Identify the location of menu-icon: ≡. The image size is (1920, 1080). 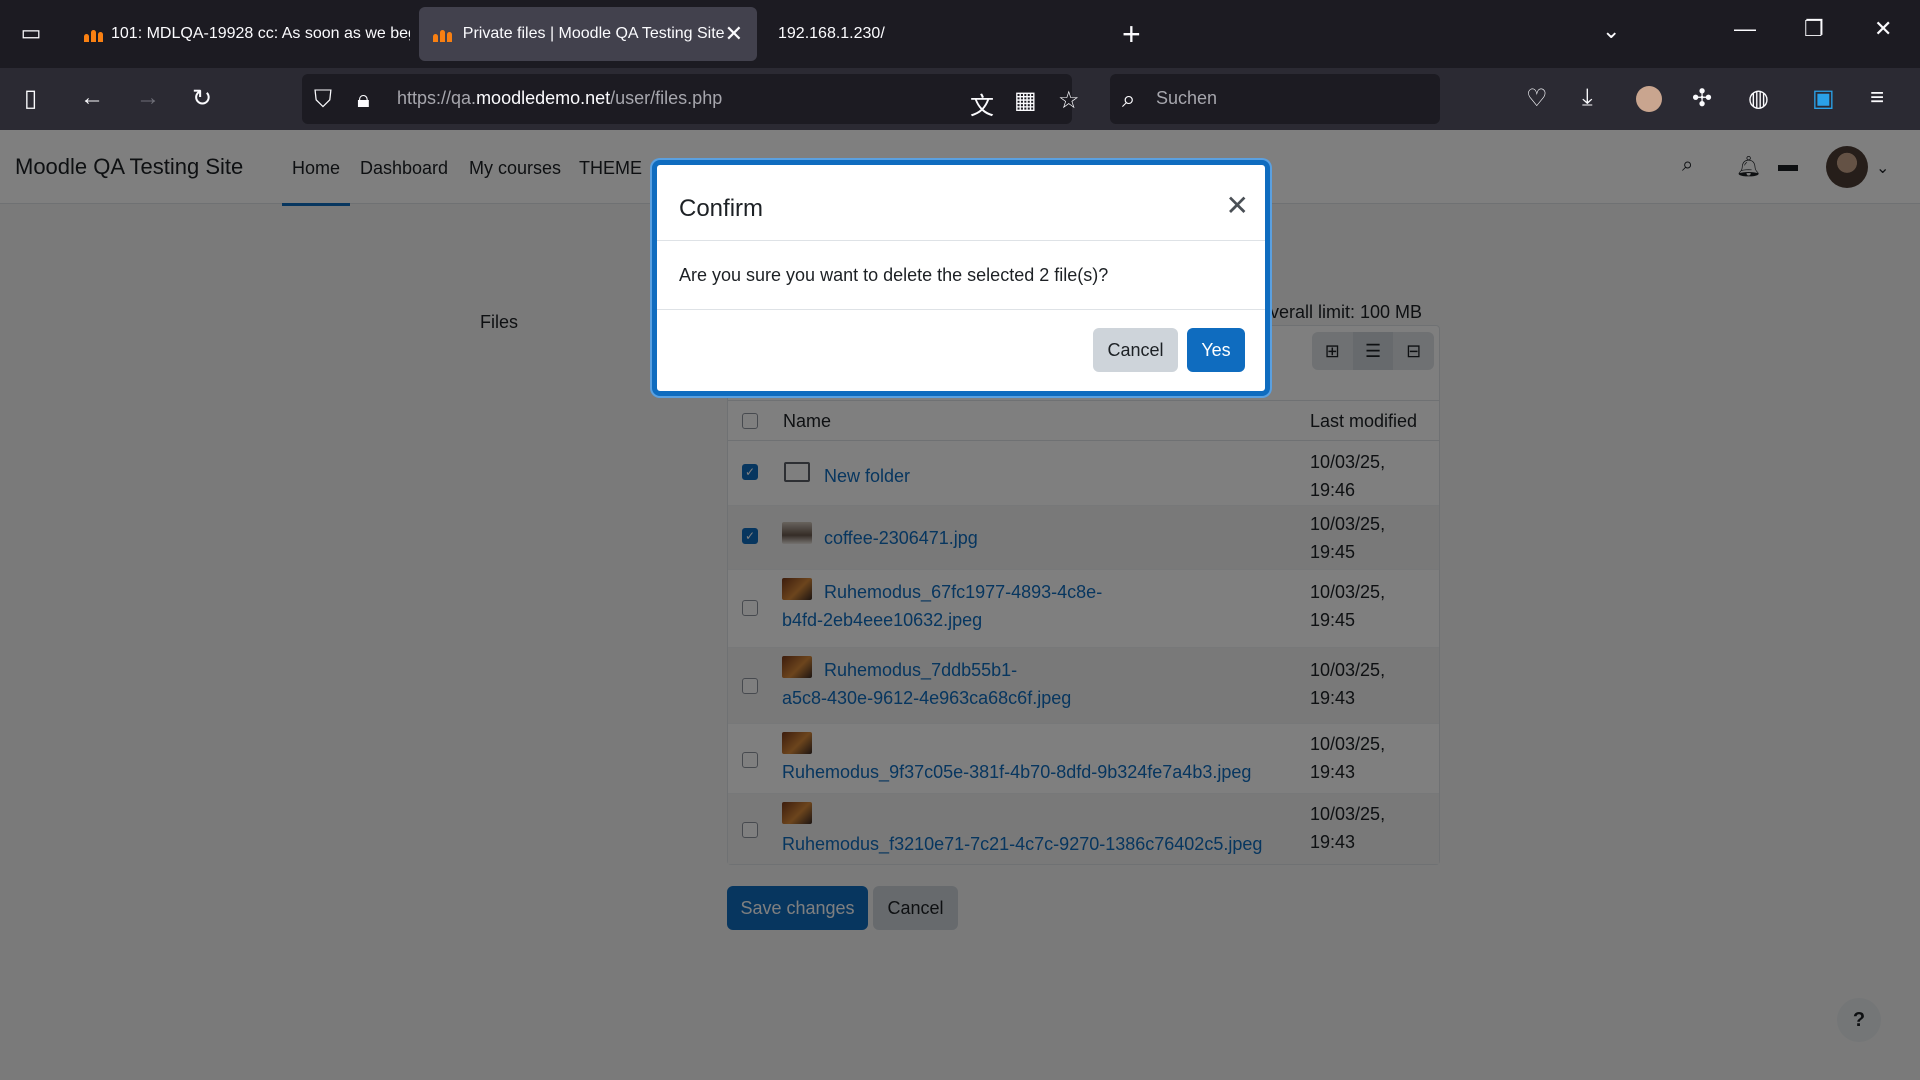
(1877, 98).